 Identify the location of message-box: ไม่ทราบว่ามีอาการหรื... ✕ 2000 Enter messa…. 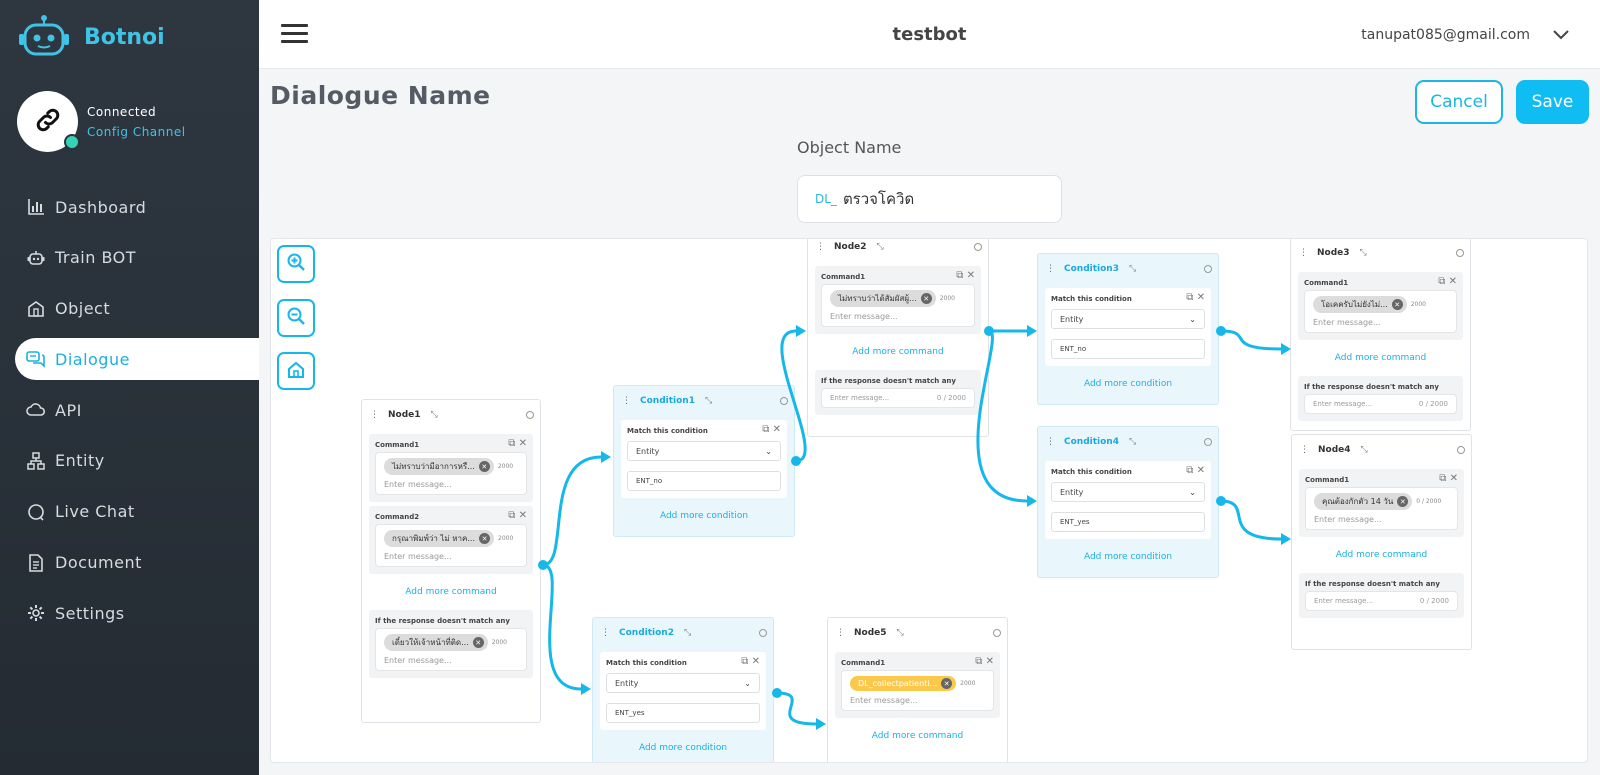
(451, 473).